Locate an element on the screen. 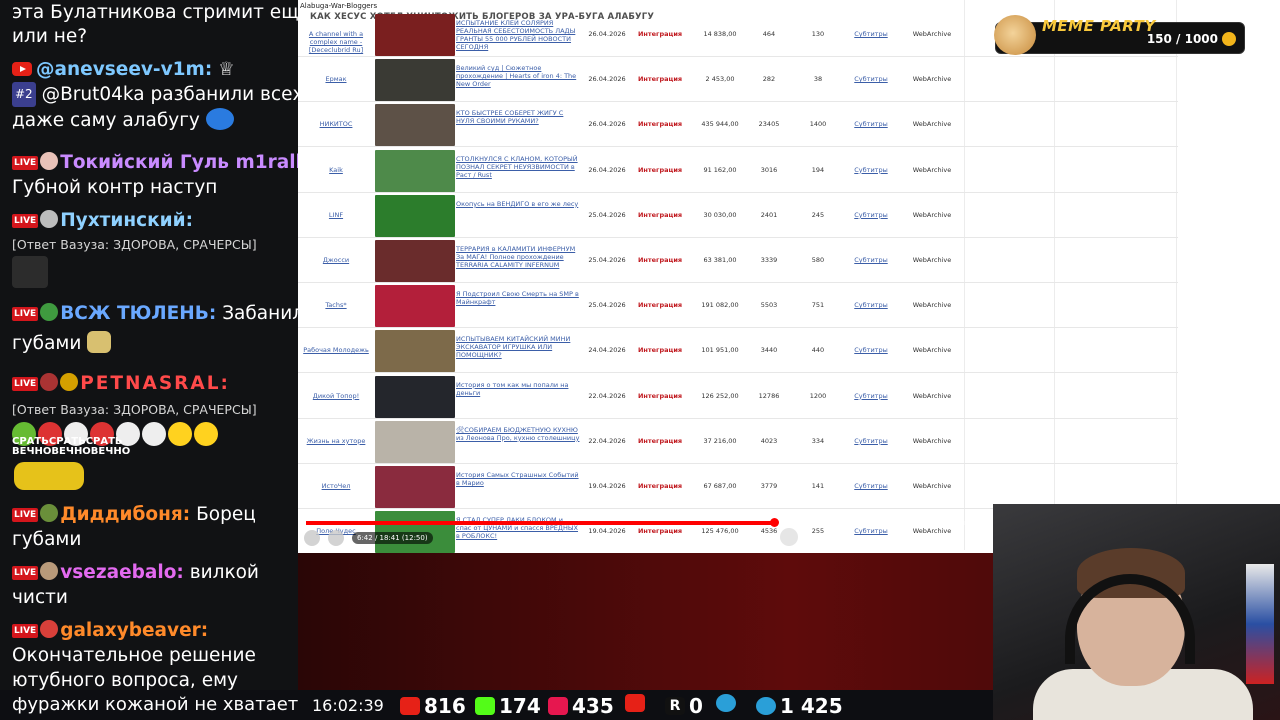  chat-nick: Токийский Гуль m1rall: is located at coordinates (179, 162).